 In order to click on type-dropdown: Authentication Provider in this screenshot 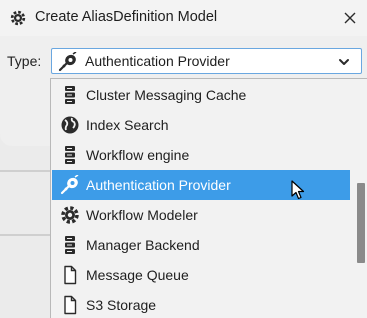, I will do `click(206, 61)`.